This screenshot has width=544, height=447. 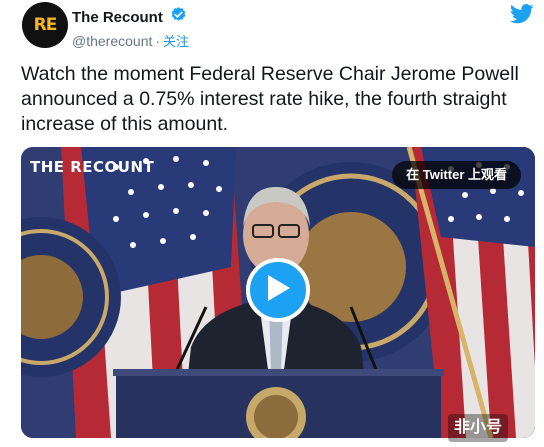 What do you see at coordinates (278, 403) in the screenshot?
I see `podium` at bounding box center [278, 403].